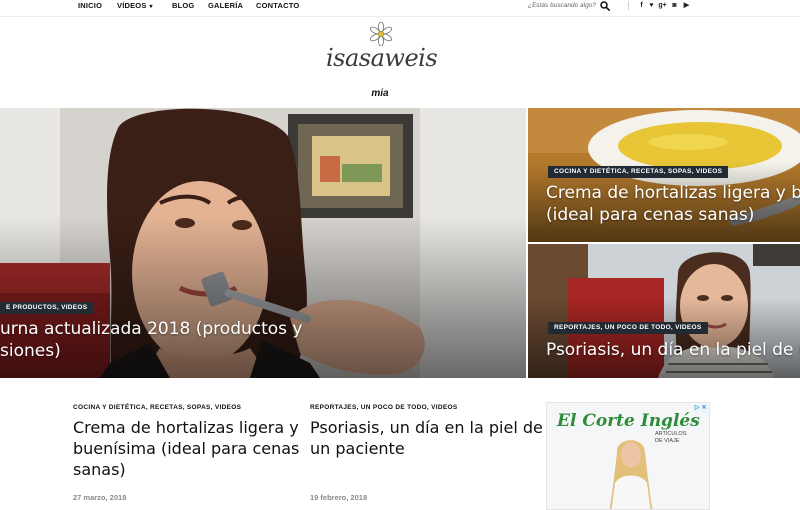  I want to click on twitter-icon: ♥, so click(651, 6).